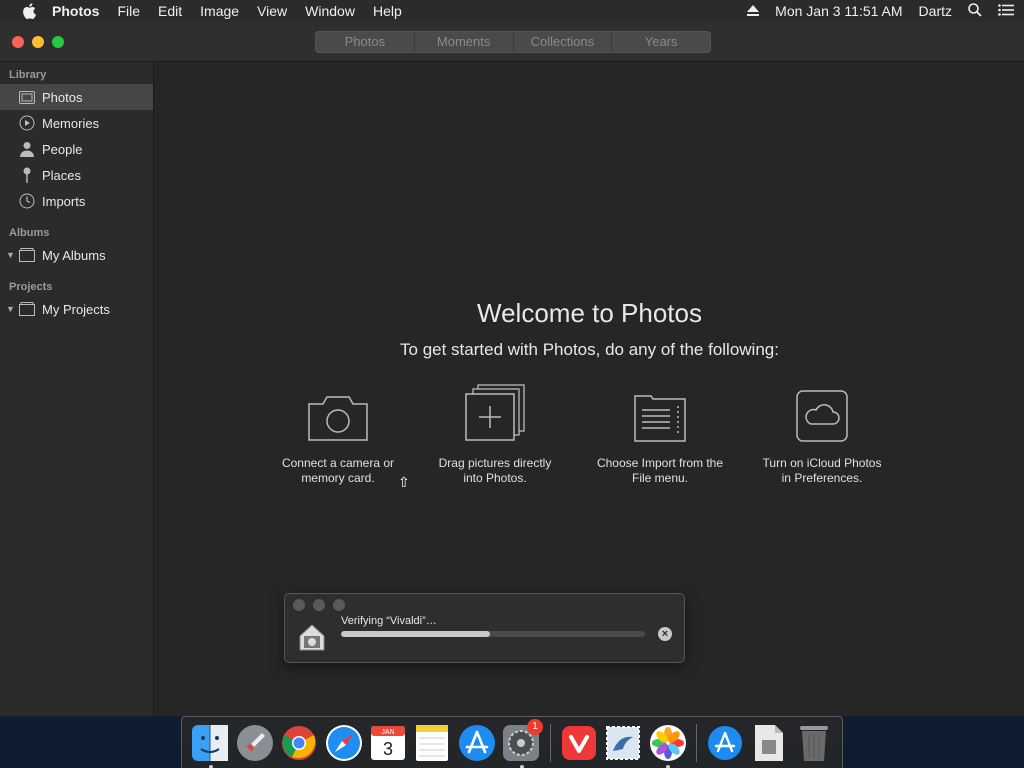 The image size is (1024, 768). I want to click on sidebar-item-people: People, so click(76, 149).